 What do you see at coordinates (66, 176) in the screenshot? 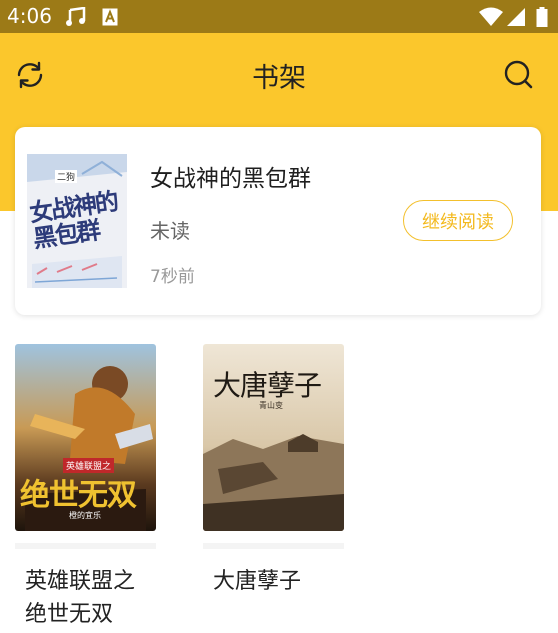
I see `cover-author: 二狗` at bounding box center [66, 176].